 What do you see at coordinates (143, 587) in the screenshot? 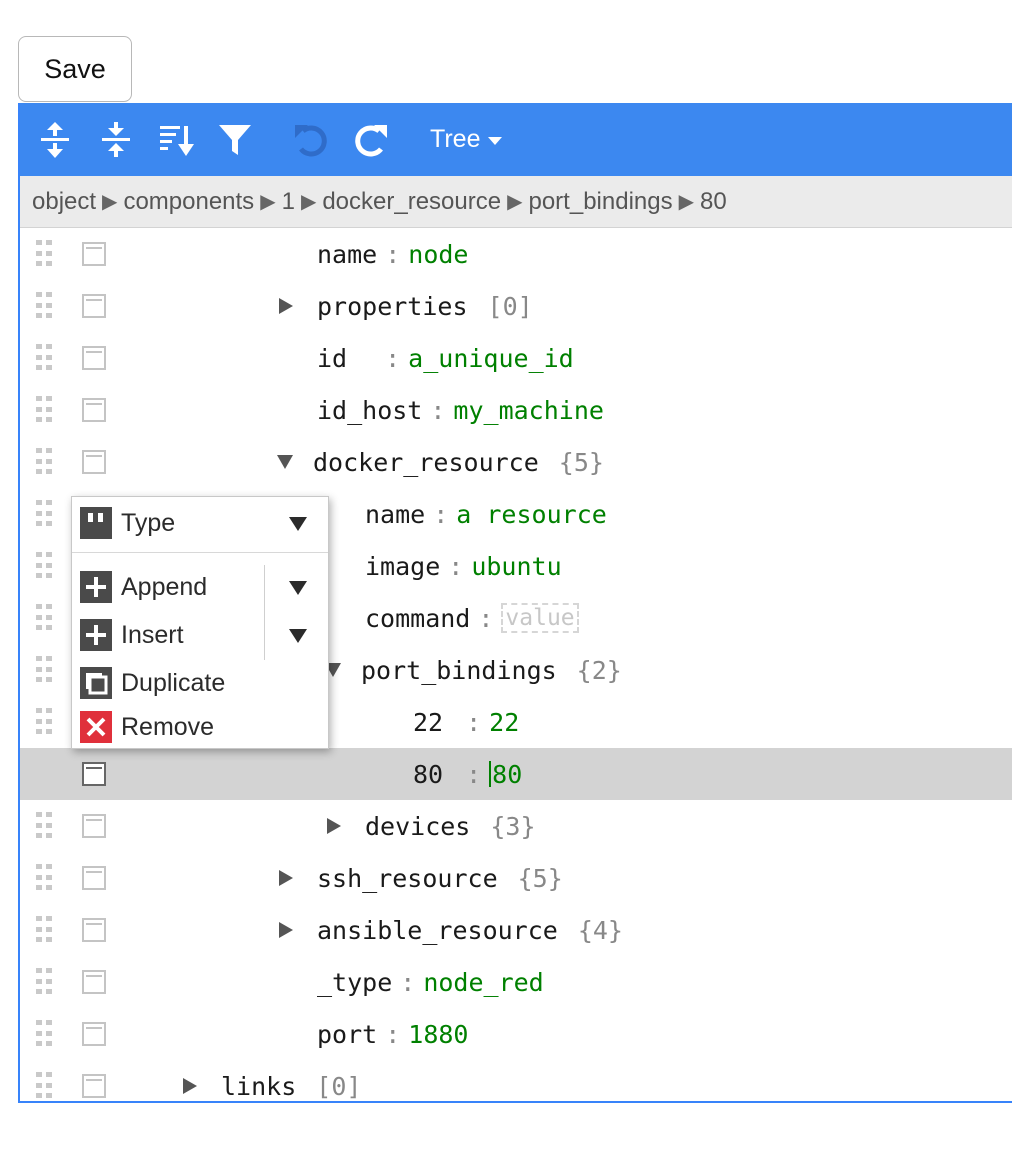
I see `menu-item-append: Append` at bounding box center [143, 587].